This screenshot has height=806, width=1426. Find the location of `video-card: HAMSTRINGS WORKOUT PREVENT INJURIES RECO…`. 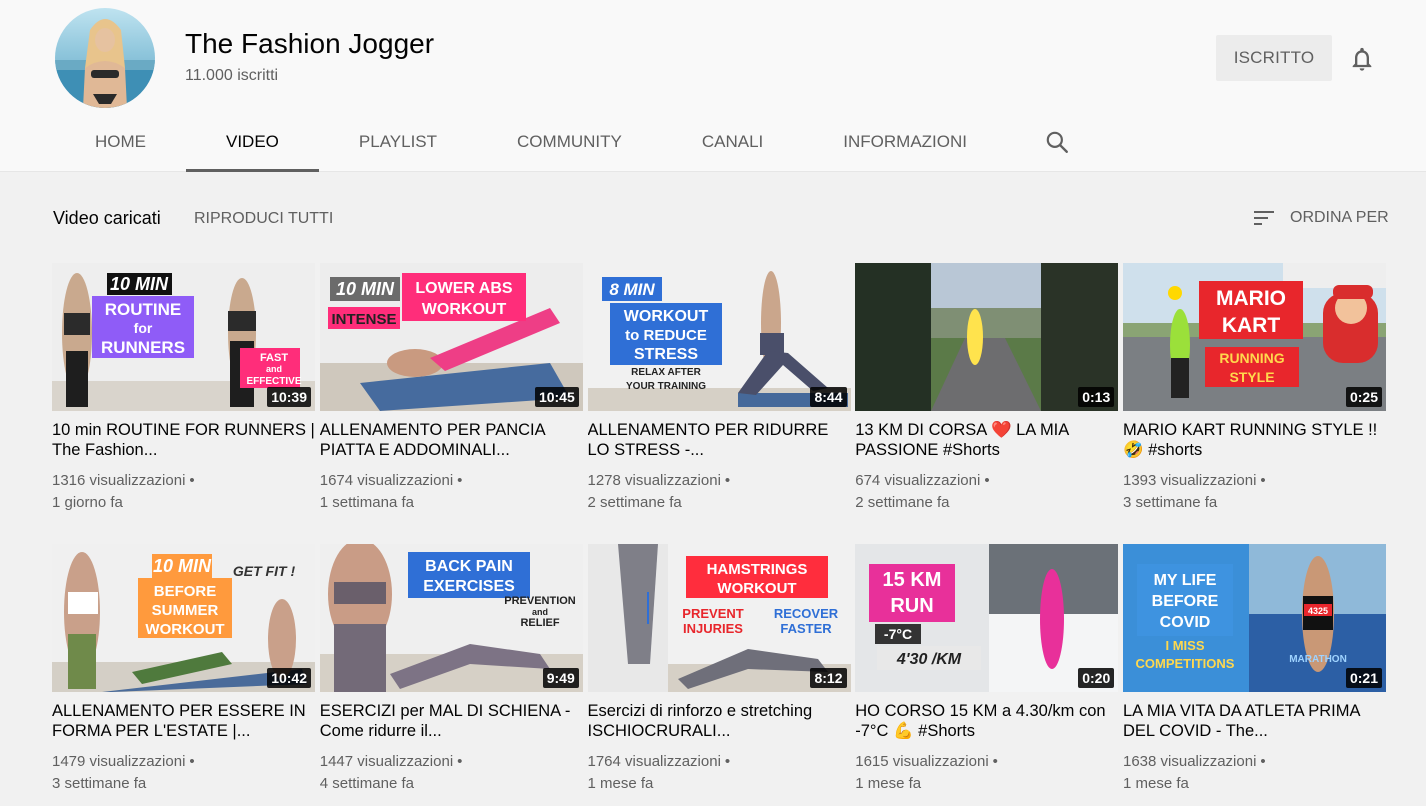

video-card: HAMSTRINGS WORKOUT PREVENT INJURIES RECO… is located at coordinates (719, 675).